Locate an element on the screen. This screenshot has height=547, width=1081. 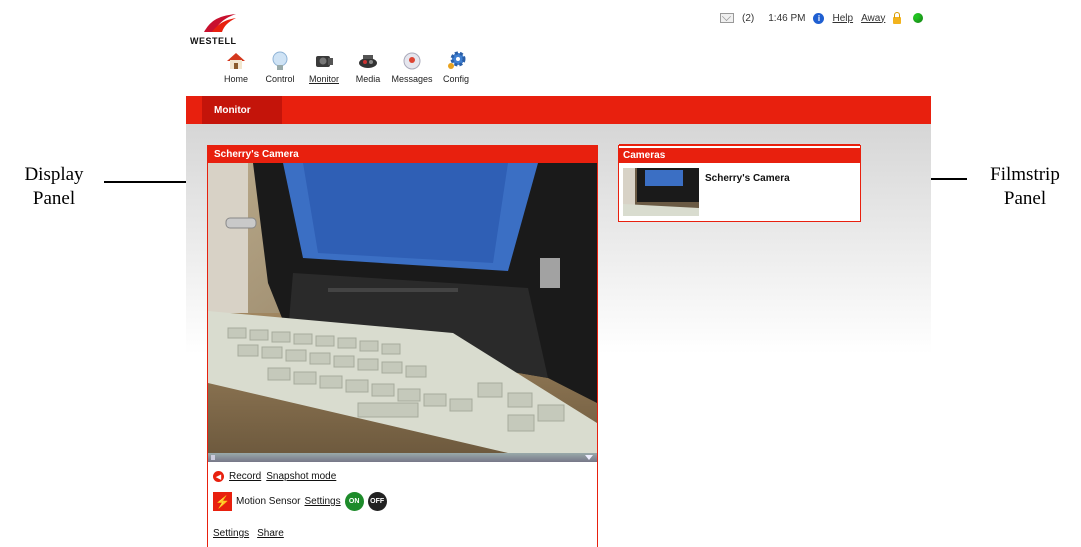
nav-label: Messages is located at coordinates (412, 79).